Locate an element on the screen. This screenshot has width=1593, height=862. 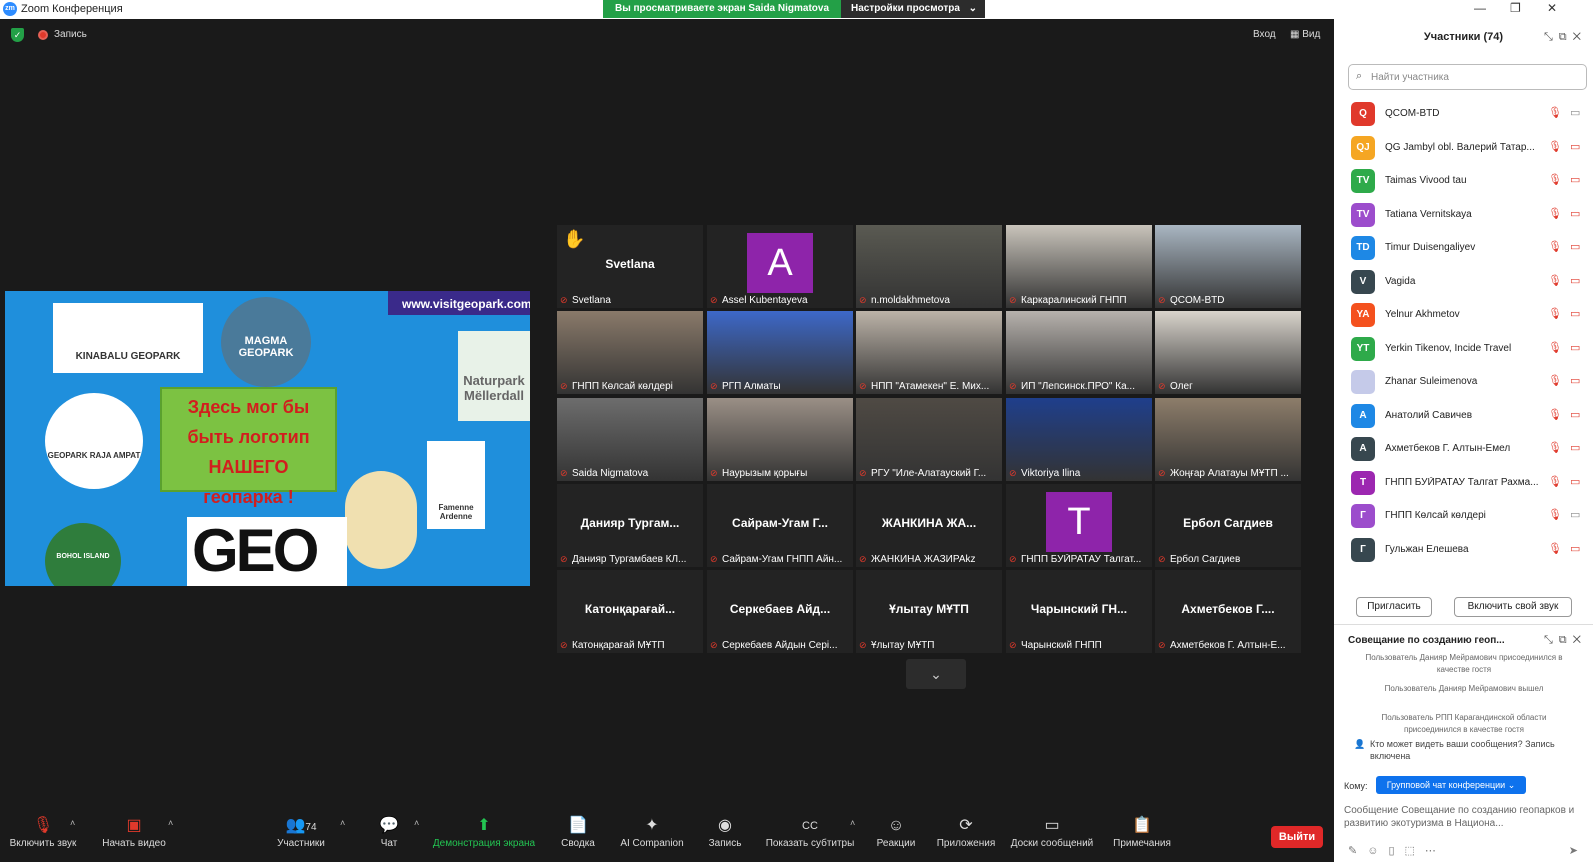
record-button: ◉ Запись is located at coordinates (725, 836).